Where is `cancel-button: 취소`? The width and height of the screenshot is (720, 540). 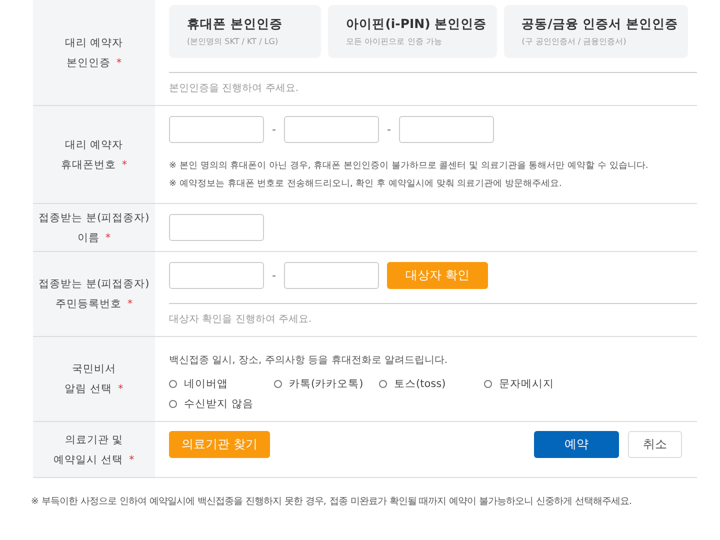
cancel-button: 취소 is located at coordinates (655, 444).